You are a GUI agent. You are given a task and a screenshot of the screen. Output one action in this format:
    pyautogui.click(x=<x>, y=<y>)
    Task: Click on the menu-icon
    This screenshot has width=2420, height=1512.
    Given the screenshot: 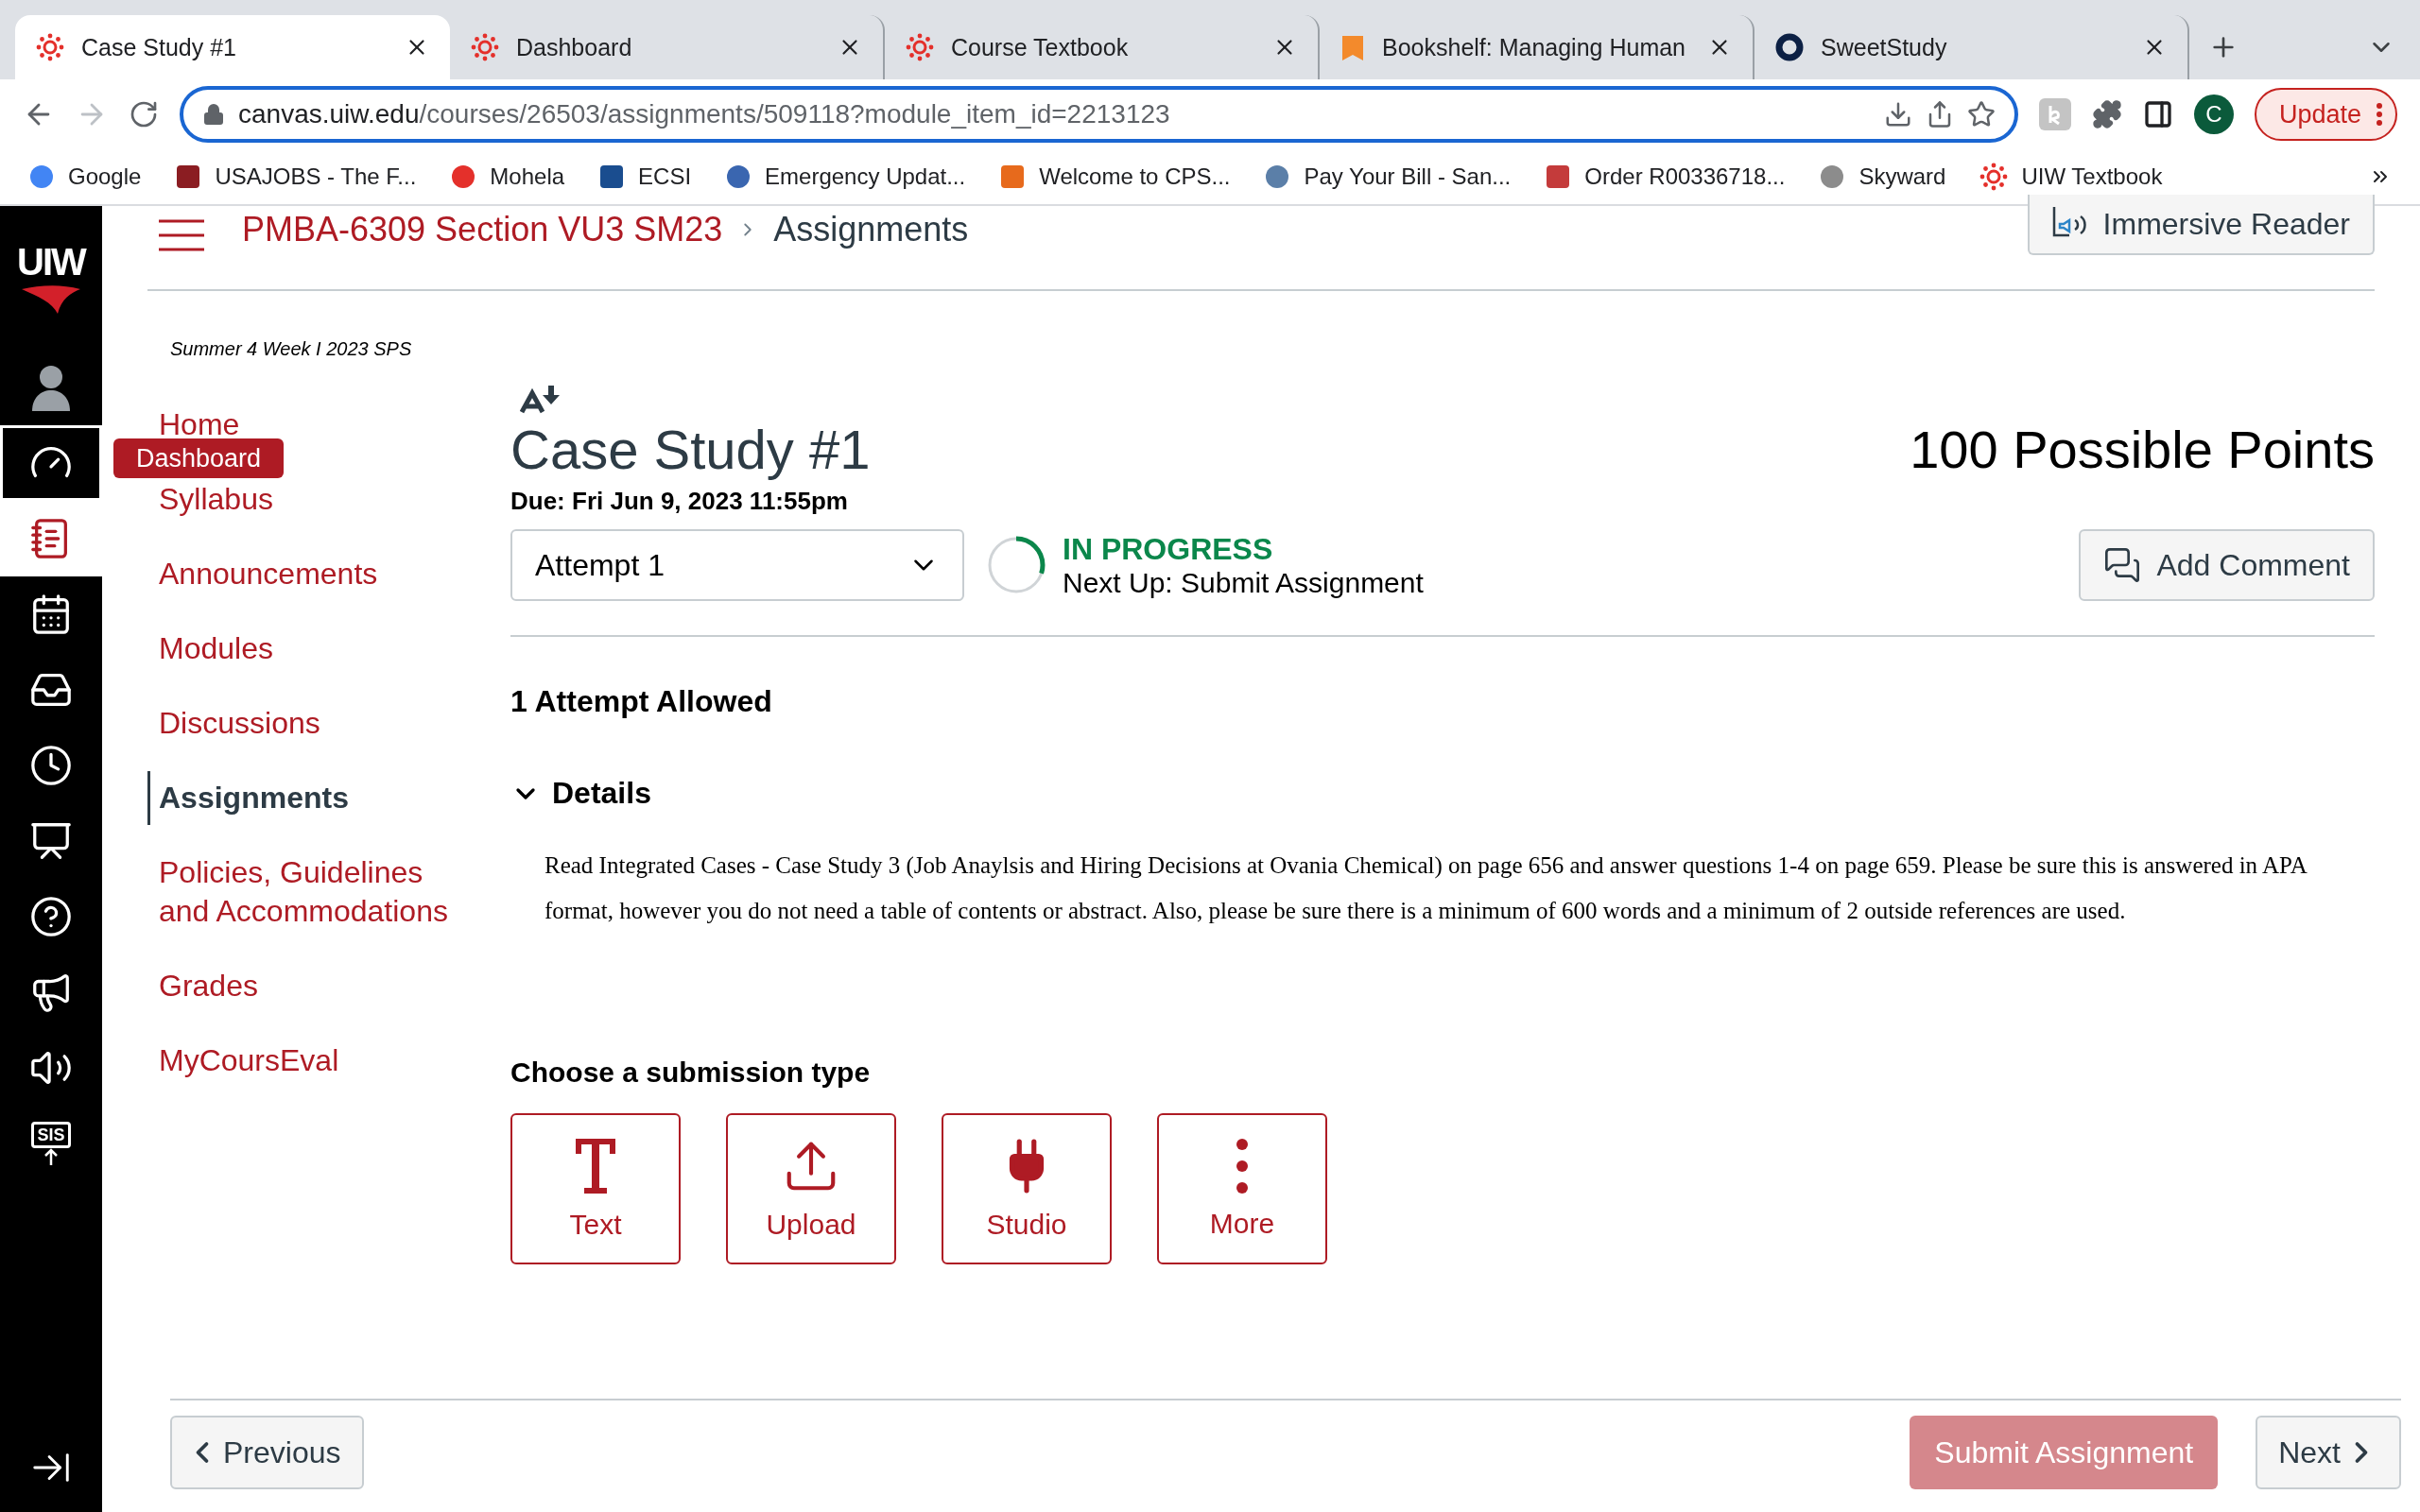 What is the action you would take?
    pyautogui.click(x=181, y=235)
    